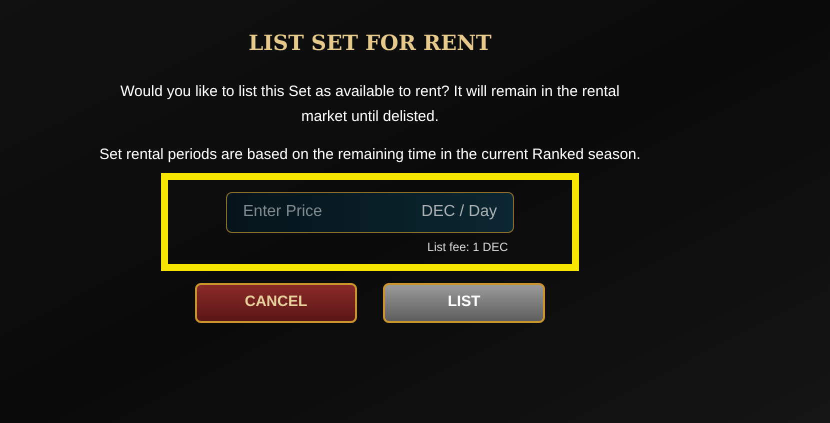 The image size is (830, 423). I want to click on price-field: Enter Price DEC / Day, so click(370, 212).